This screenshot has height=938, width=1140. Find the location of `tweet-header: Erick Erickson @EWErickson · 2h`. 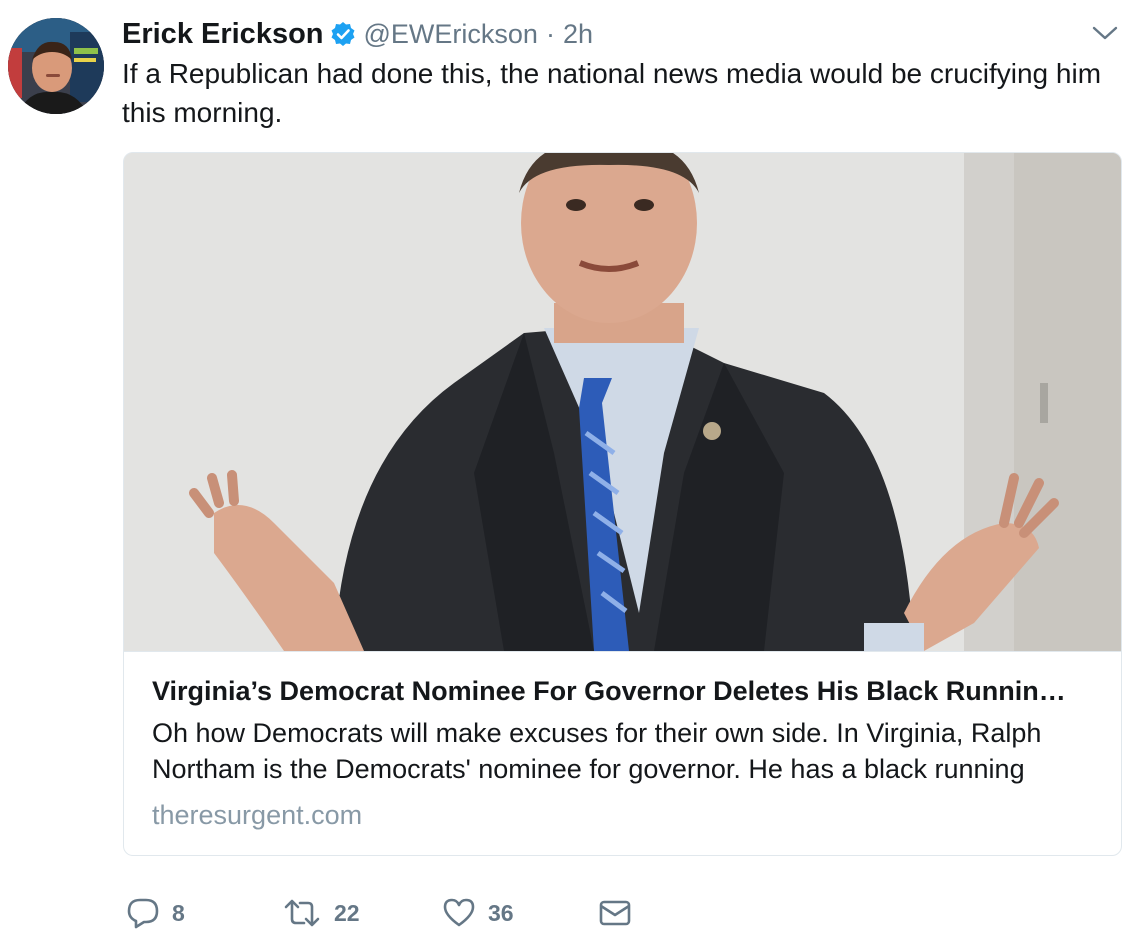

tweet-header: Erick Erickson @EWErickson · 2h is located at coordinates (357, 34).